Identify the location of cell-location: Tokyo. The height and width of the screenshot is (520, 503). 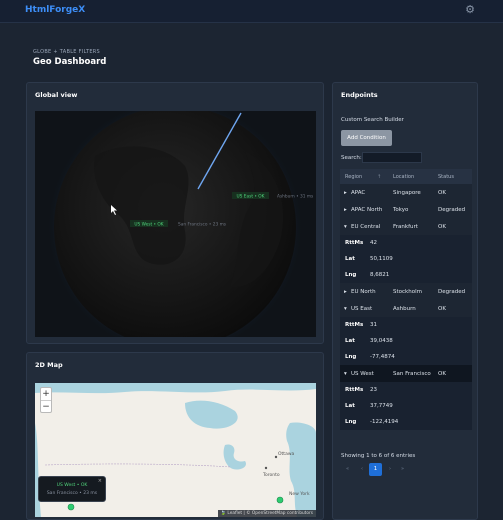
(401, 210).